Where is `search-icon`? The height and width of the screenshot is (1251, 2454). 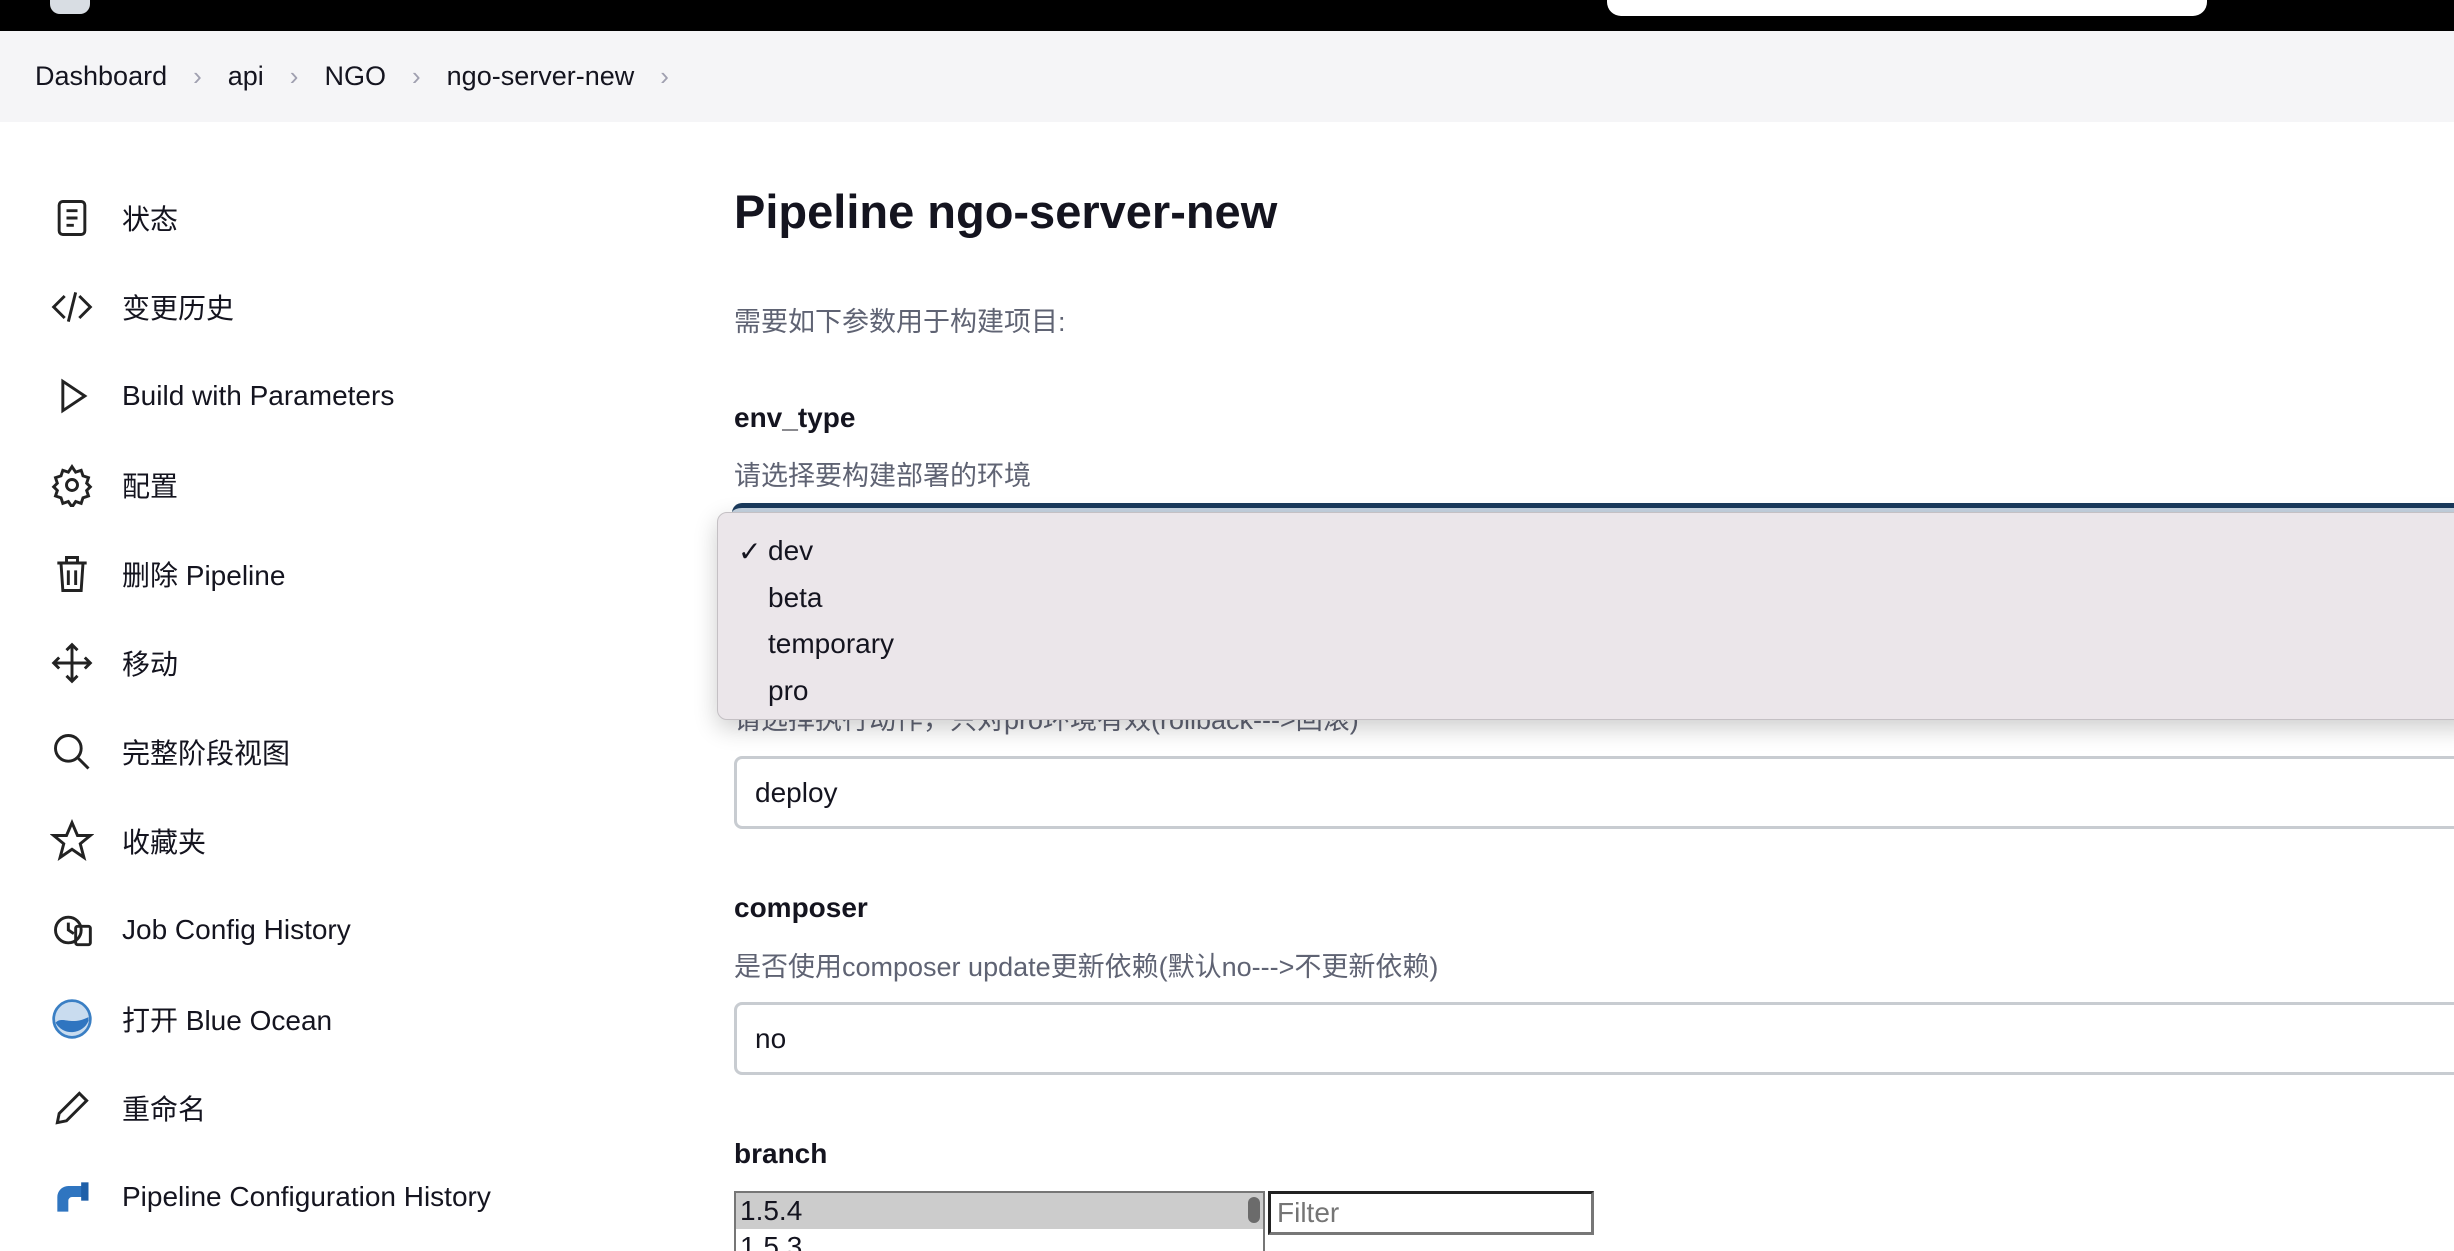 search-icon is located at coordinates (72, 752).